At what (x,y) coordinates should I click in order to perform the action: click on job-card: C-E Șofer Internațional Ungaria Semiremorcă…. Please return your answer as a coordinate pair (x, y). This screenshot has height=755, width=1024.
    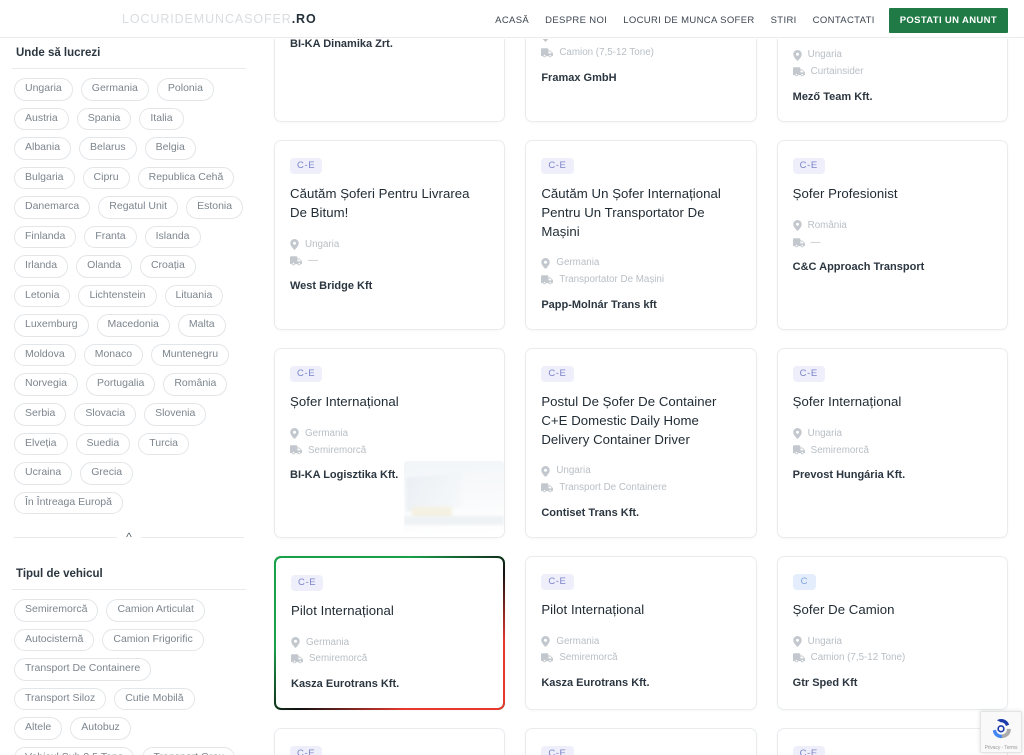
    Looking at the image, I should click on (892, 442).